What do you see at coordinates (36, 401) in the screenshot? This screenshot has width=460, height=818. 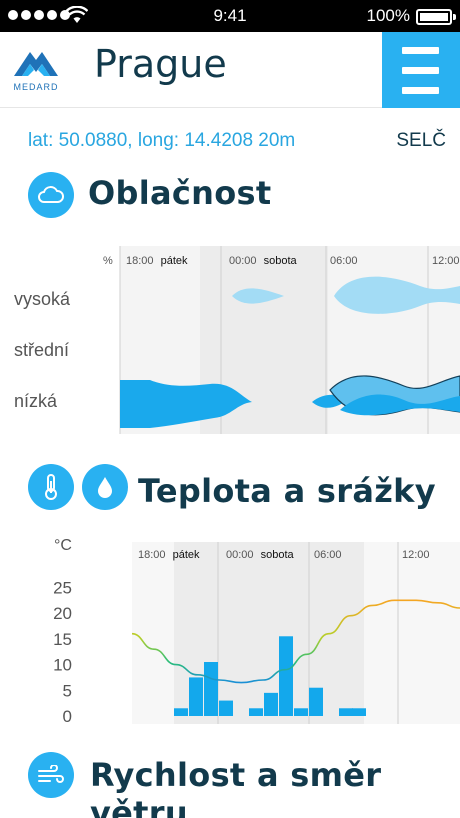 I see `cloudiness-level-low: nízká` at bounding box center [36, 401].